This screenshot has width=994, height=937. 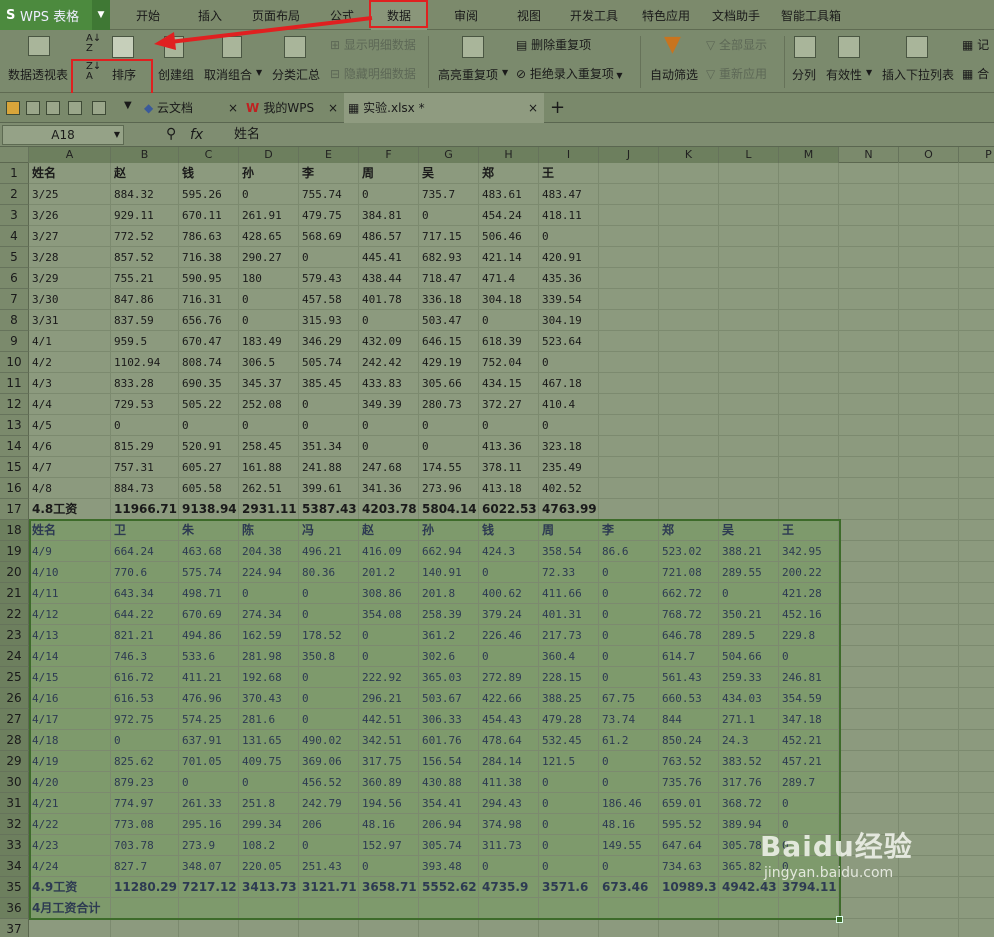 What do you see at coordinates (14, 278) in the screenshot?
I see `row-header: 6` at bounding box center [14, 278].